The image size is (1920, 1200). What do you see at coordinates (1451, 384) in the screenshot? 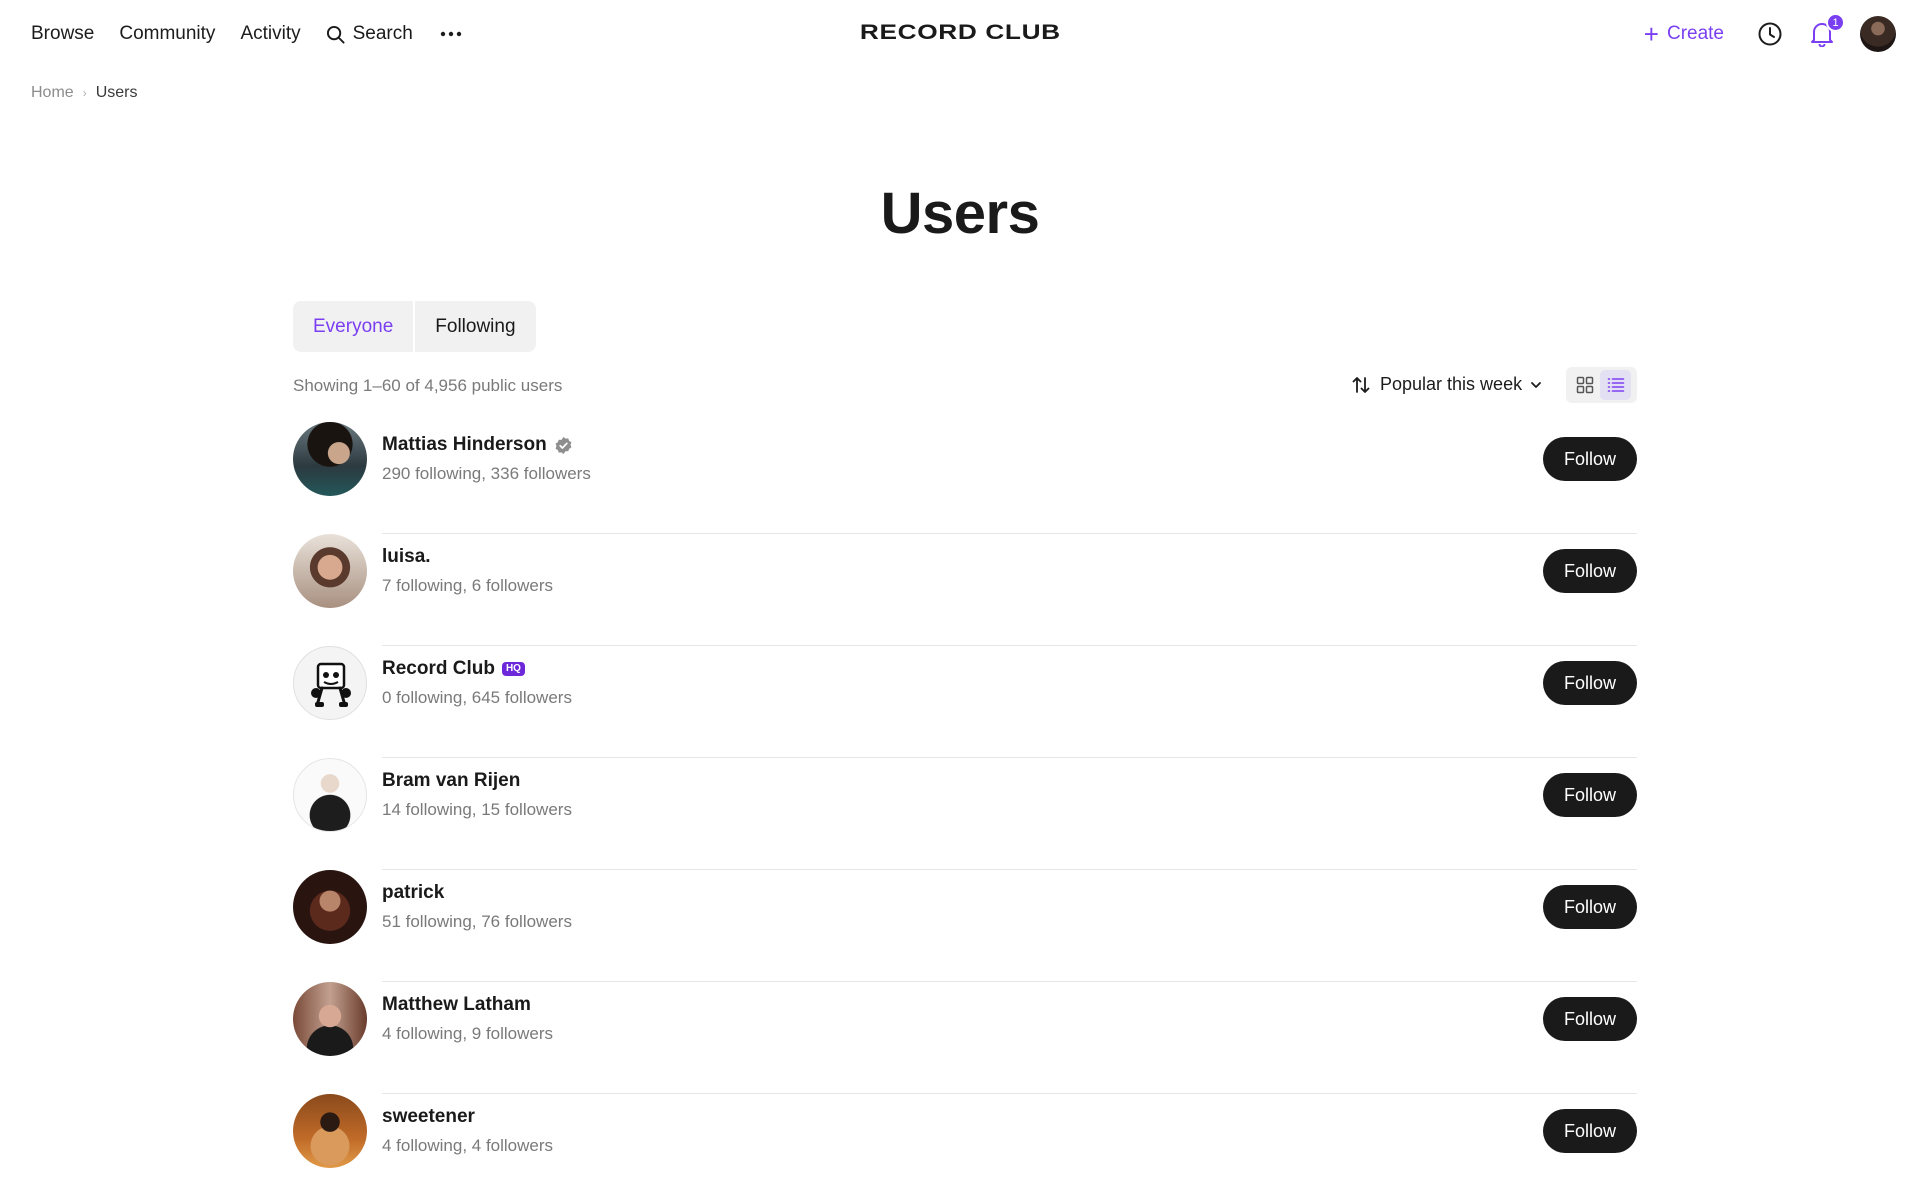
I see `sort-label: Popular this week` at bounding box center [1451, 384].